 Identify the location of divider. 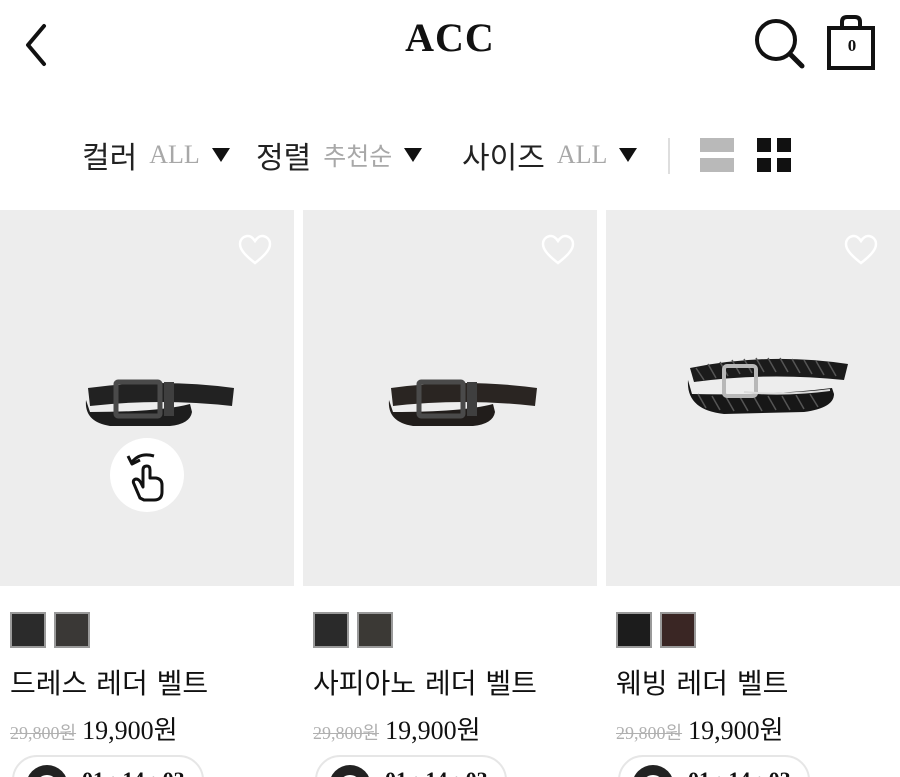
(669, 156).